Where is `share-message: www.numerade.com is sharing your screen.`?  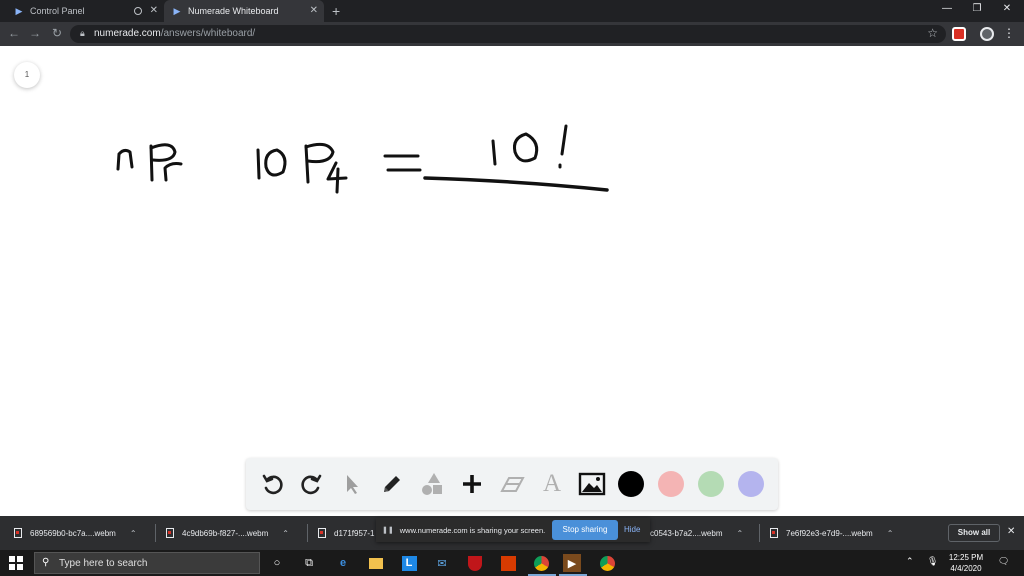 share-message: www.numerade.com is sharing your screen. is located at coordinates (472, 530).